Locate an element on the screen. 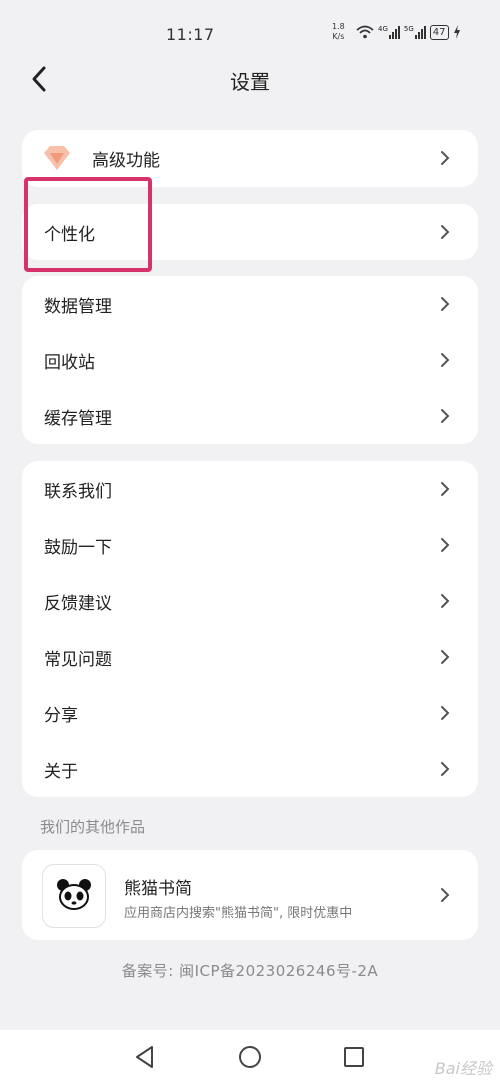 This screenshot has height=1085, width=500. system-nav-bar: Bai经验 is located at coordinates (250, 1057).